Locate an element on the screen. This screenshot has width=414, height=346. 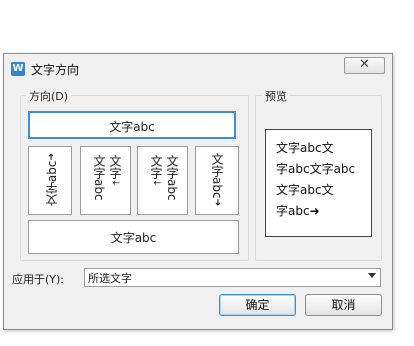
direction-option-vertical-rotated-left: 文字abc➜ is located at coordinates (50, 180).